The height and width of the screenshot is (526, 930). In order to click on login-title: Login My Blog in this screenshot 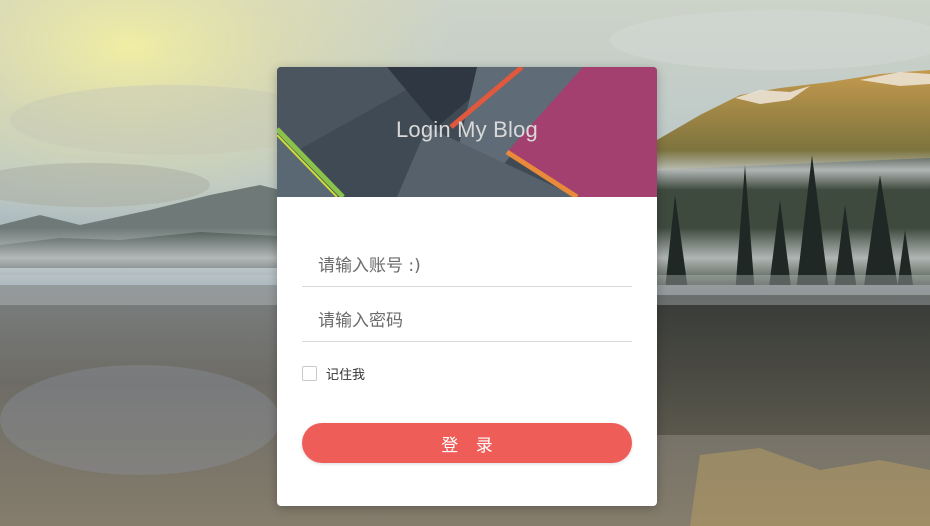, I will do `click(466, 129)`.